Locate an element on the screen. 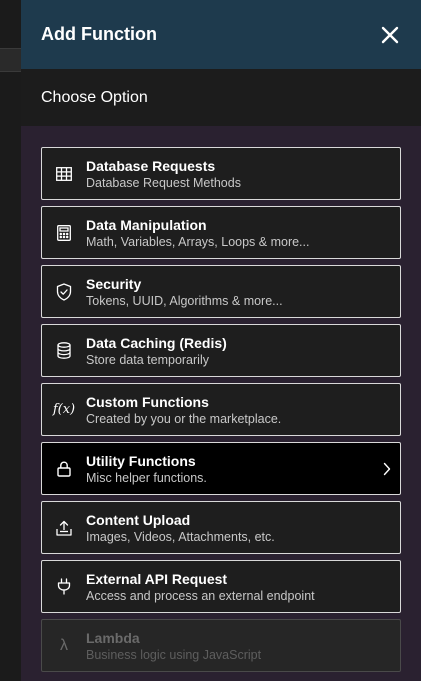 The image size is (421, 681). table-grid-icon is located at coordinates (64, 173).